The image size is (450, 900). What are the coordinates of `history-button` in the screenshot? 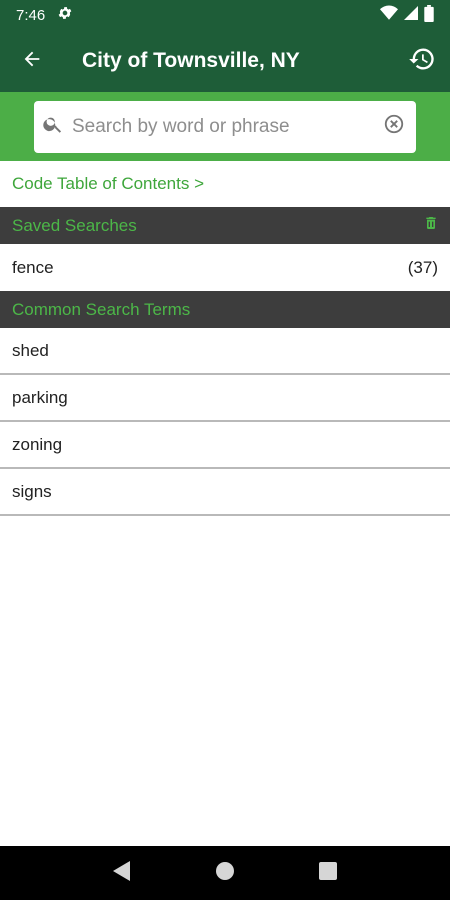 It's located at (422, 61).